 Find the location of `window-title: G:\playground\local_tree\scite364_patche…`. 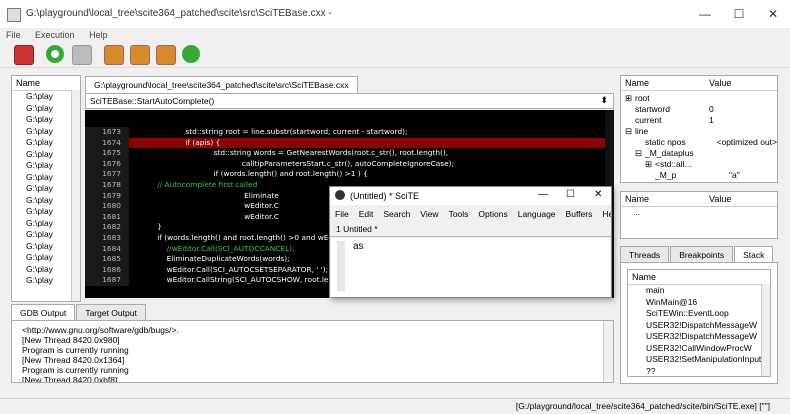

window-title: G:\playground\local_tree\scite364_patche… is located at coordinates (179, 13).